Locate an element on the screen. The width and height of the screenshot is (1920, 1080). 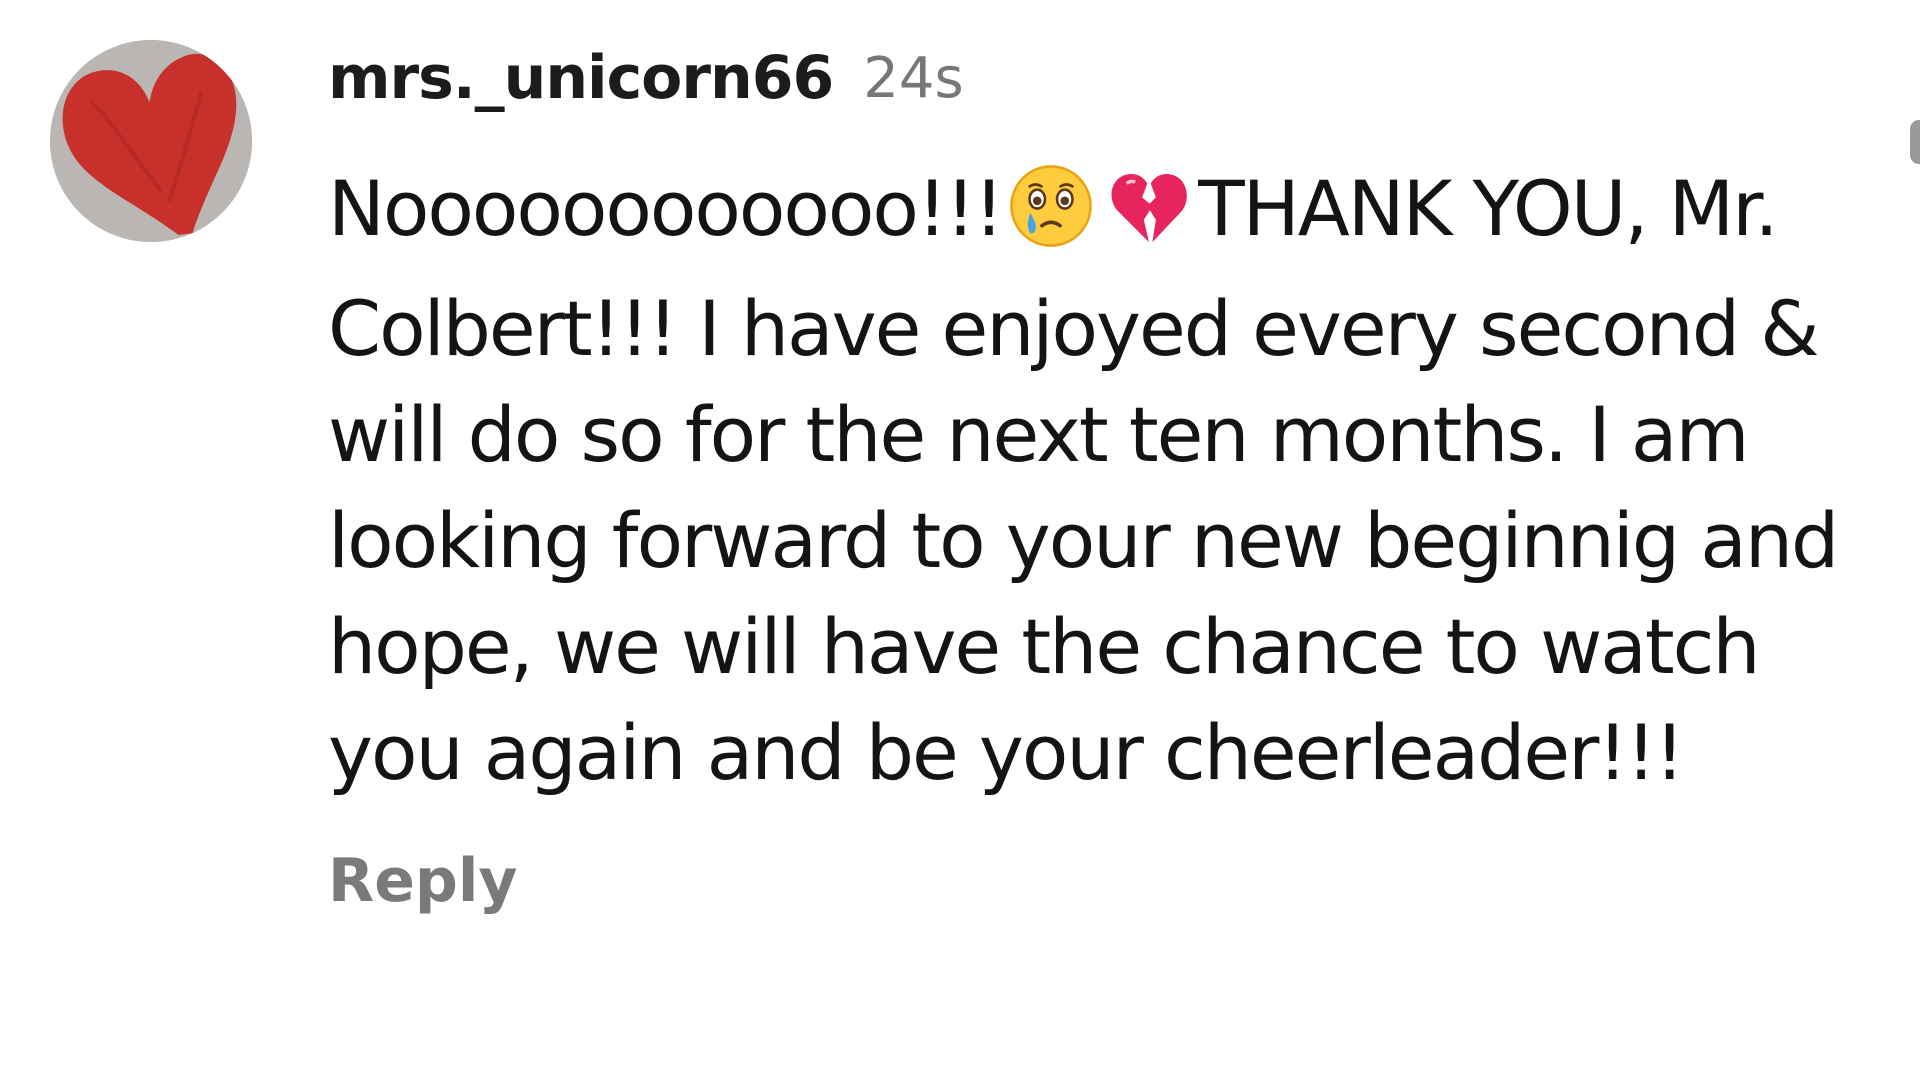
comment-header: mrs._unicorn66 24s is located at coordinates (1088, 78).